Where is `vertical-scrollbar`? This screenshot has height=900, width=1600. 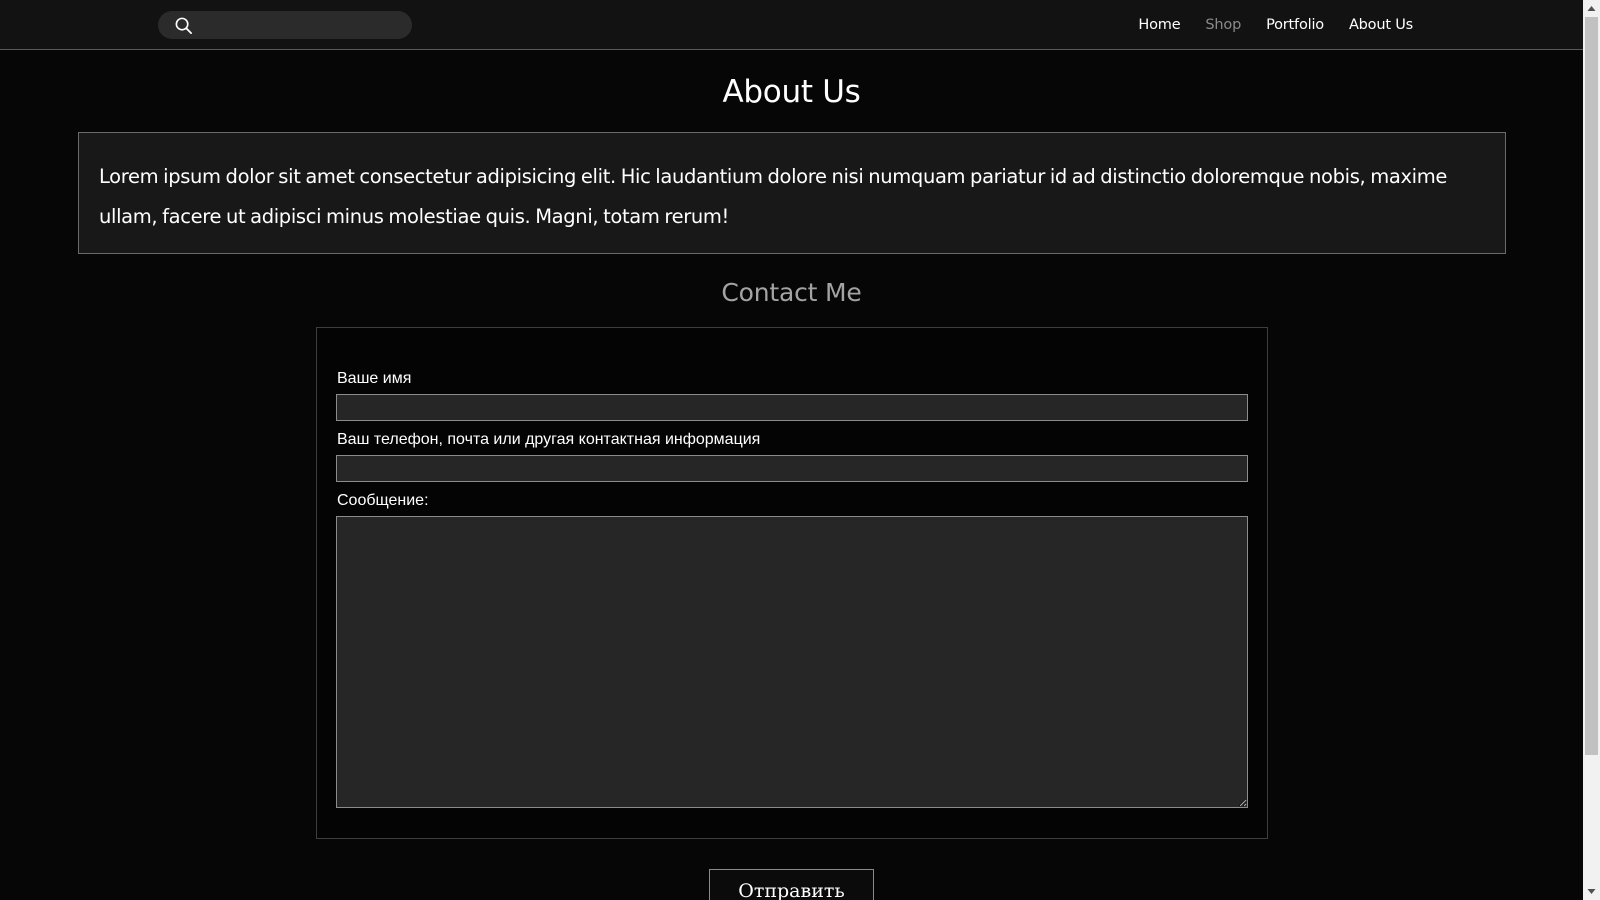
vertical-scrollbar is located at coordinates (1591, 450).